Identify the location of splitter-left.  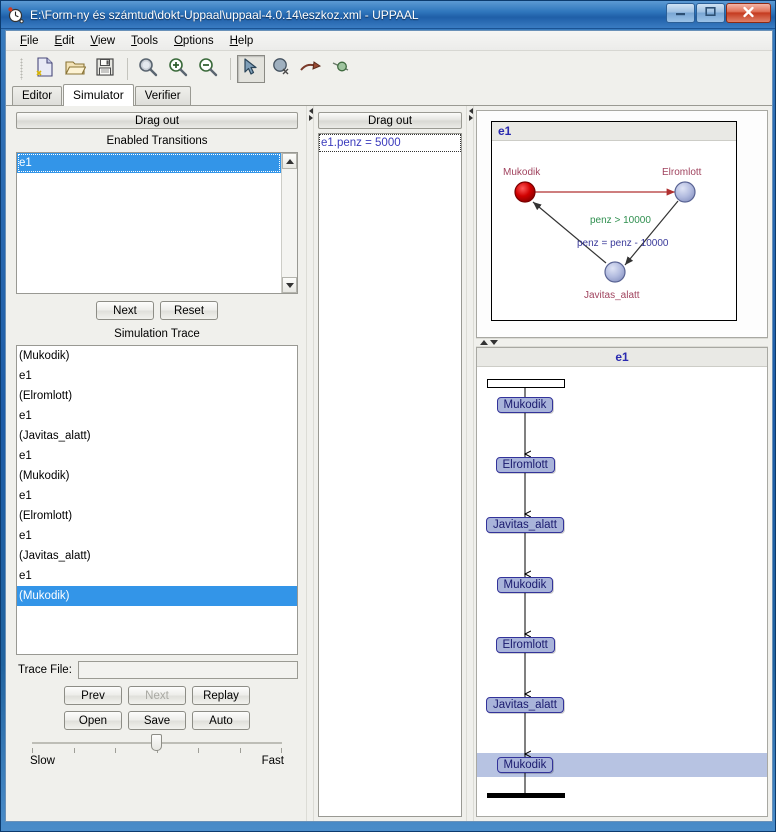
(310, 463).